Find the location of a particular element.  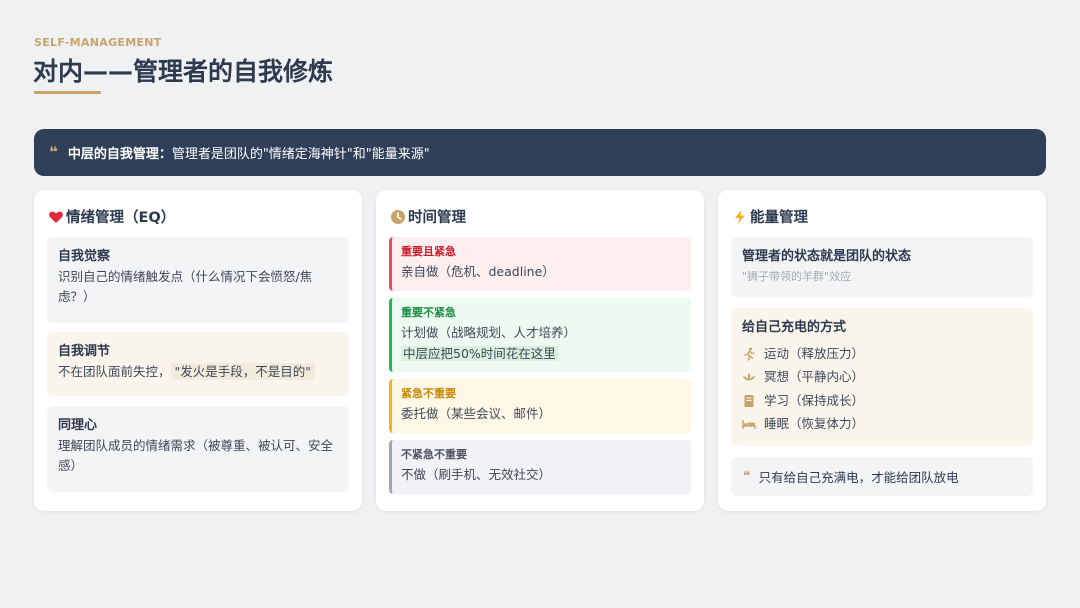

book-icon is located at coordinates (749, 401).